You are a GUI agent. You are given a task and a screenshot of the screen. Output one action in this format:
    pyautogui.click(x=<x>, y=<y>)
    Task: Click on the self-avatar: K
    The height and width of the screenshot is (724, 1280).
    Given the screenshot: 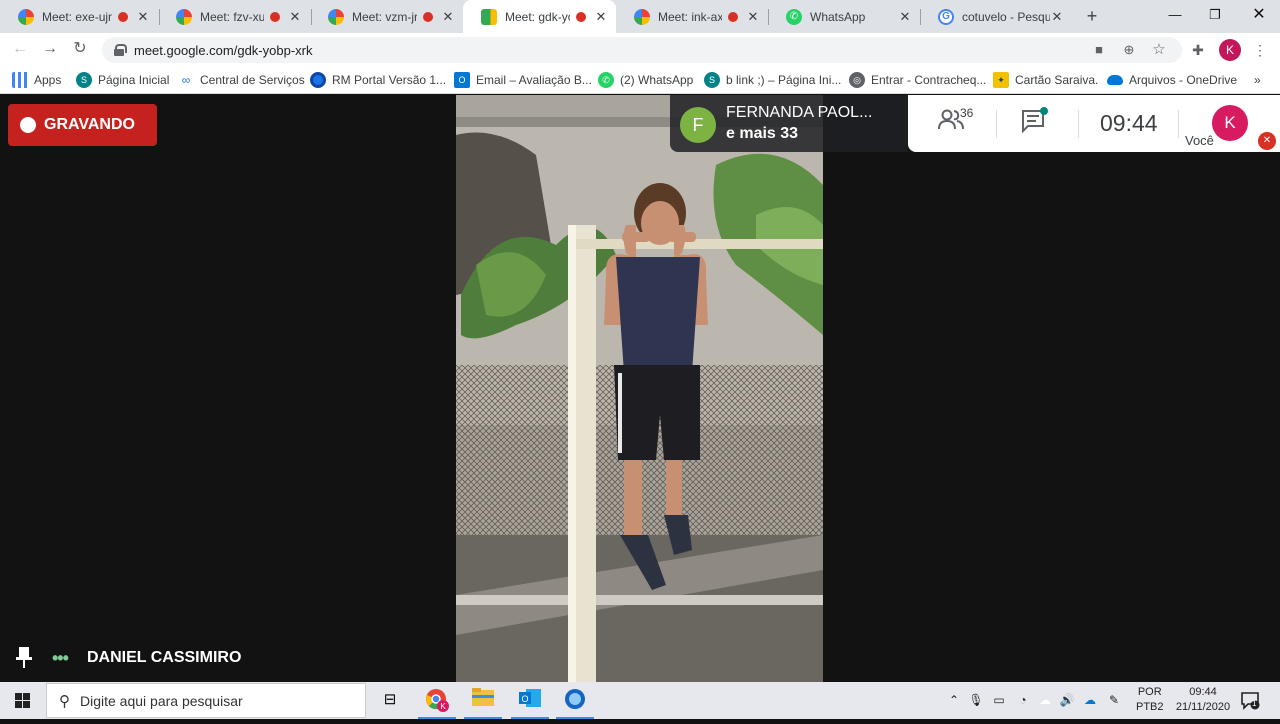 What is the action you would take?
    pyautogui.click(x=1230, y=123)
    